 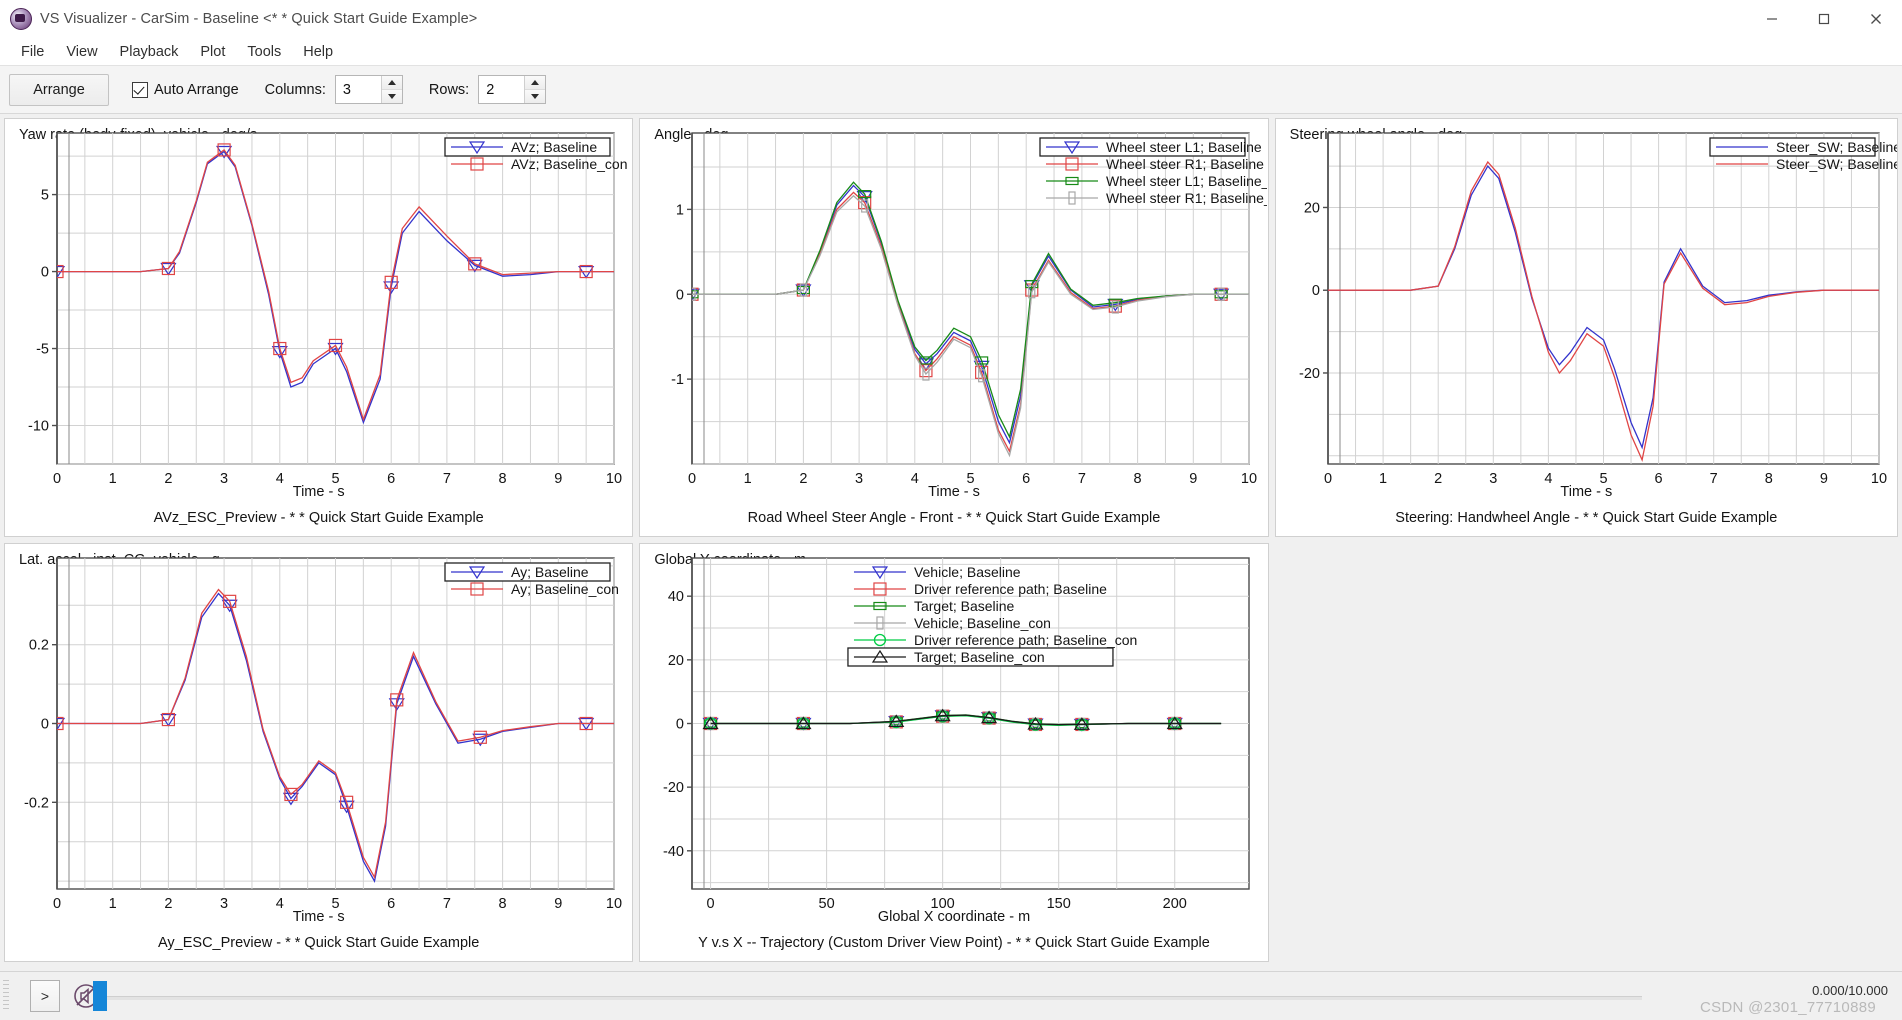 I want to click on time-readout: 0.000/10.000, so click(x=1850, y=990).